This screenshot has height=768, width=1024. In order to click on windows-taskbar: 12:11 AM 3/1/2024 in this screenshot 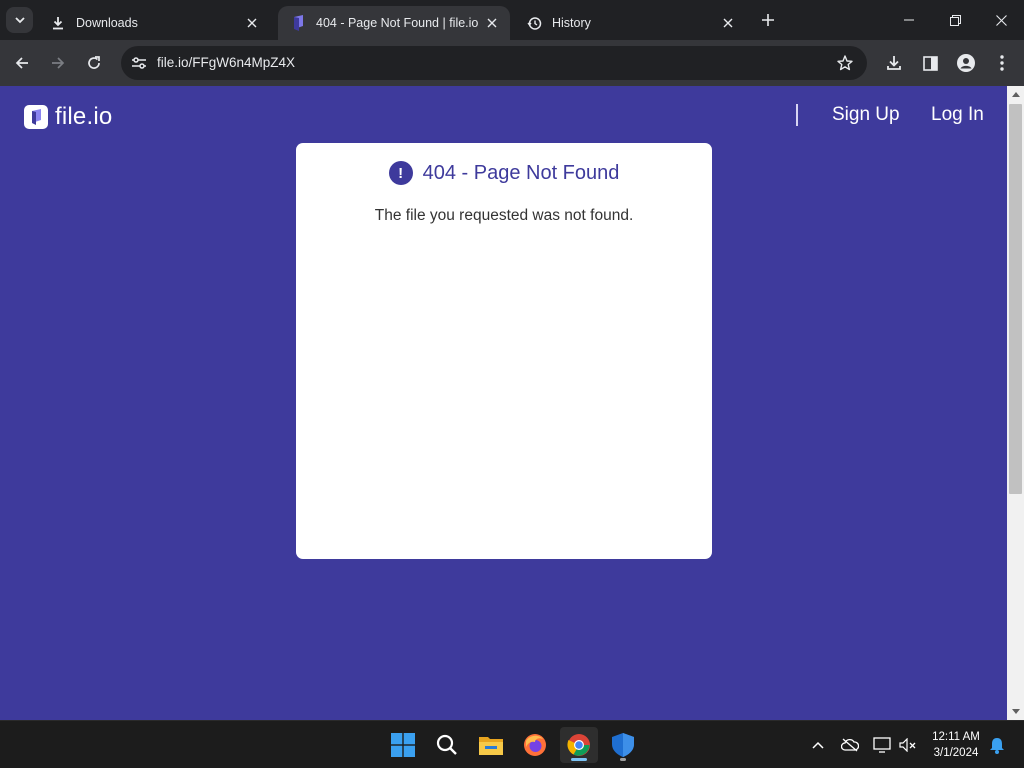, I will do `click(512, 744)`.